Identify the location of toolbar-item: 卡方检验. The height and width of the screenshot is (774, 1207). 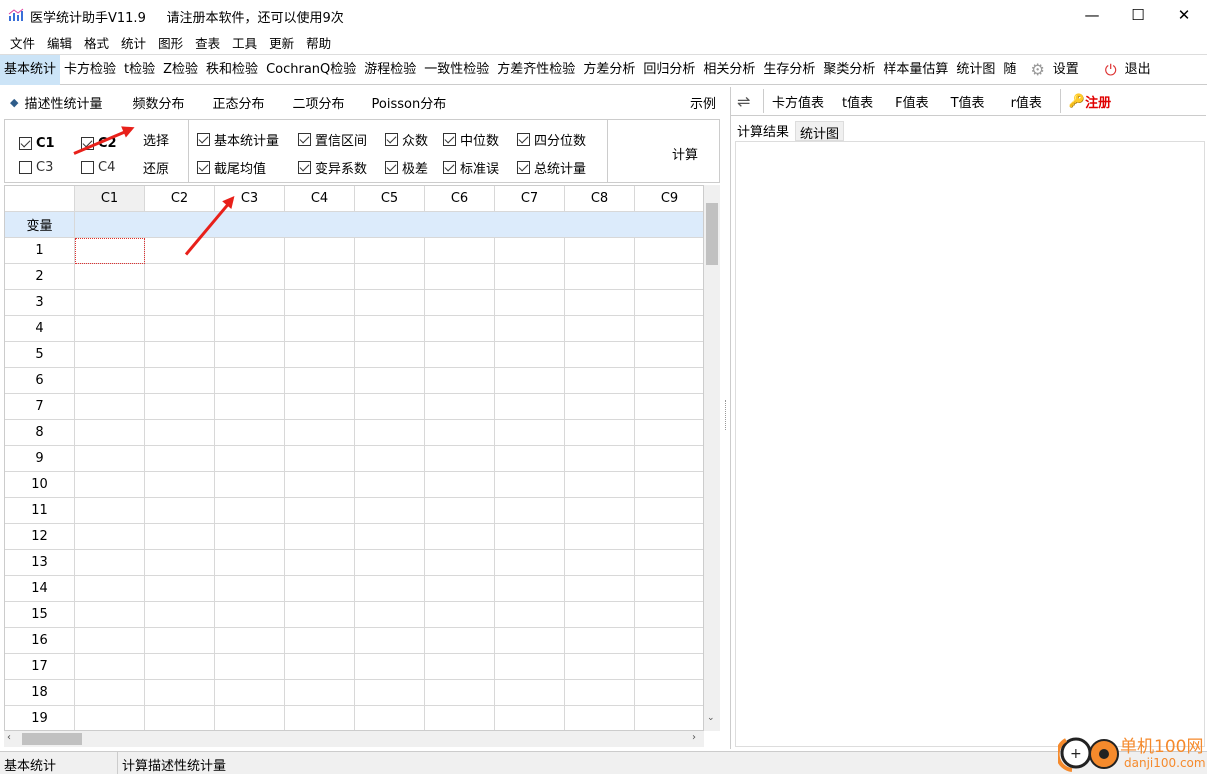
(90, 70).